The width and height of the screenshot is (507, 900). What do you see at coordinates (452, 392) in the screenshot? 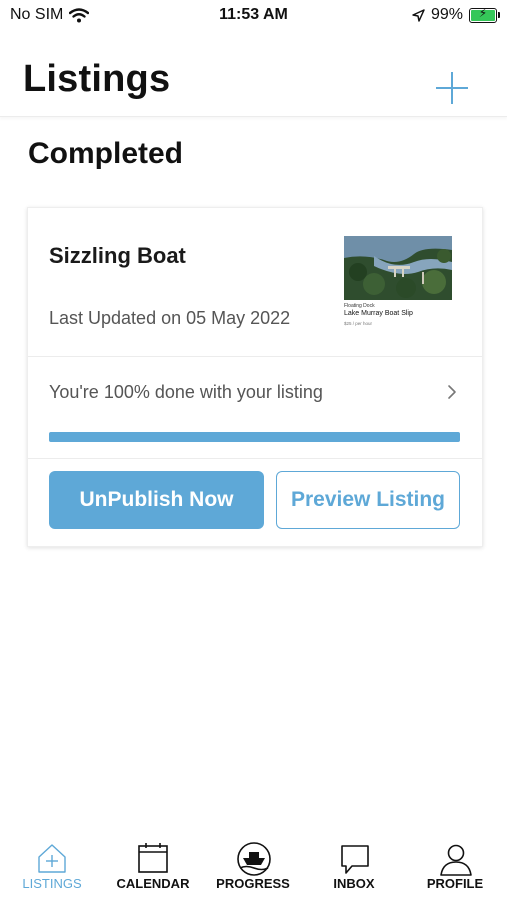
I see `chevron-right-icon` at bounding box center [452, 392].